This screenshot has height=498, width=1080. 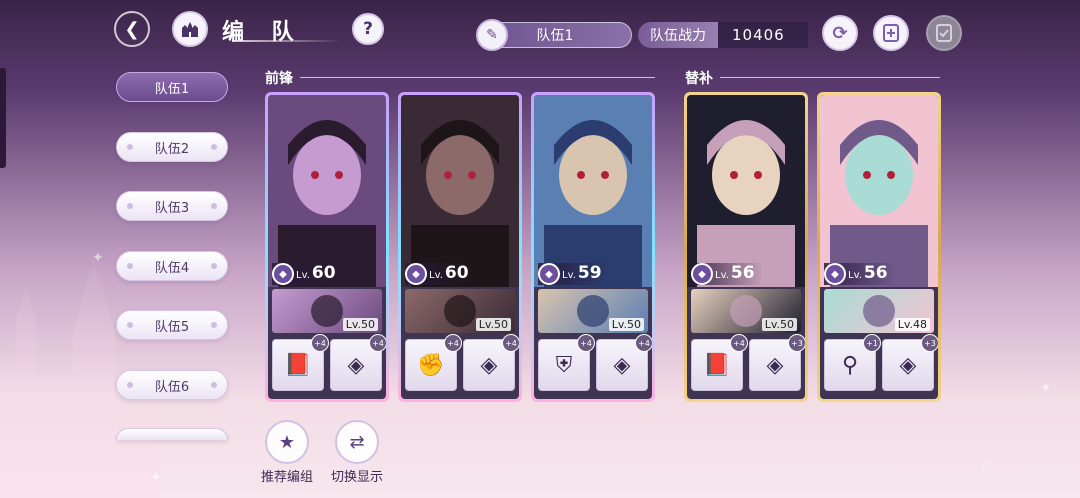 I want to click on recommend-team-button: ★ 推荐编组, so click(x=287, y=452).